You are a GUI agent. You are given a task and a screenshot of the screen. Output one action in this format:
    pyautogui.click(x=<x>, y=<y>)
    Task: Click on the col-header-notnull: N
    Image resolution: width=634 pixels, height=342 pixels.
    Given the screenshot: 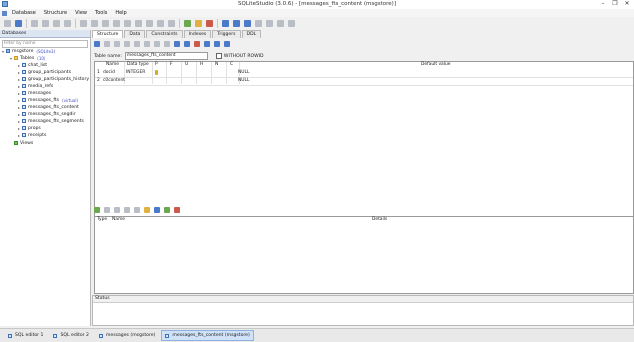 What is the action you would take?
    pyautogui.click(x=216, y=65)
    